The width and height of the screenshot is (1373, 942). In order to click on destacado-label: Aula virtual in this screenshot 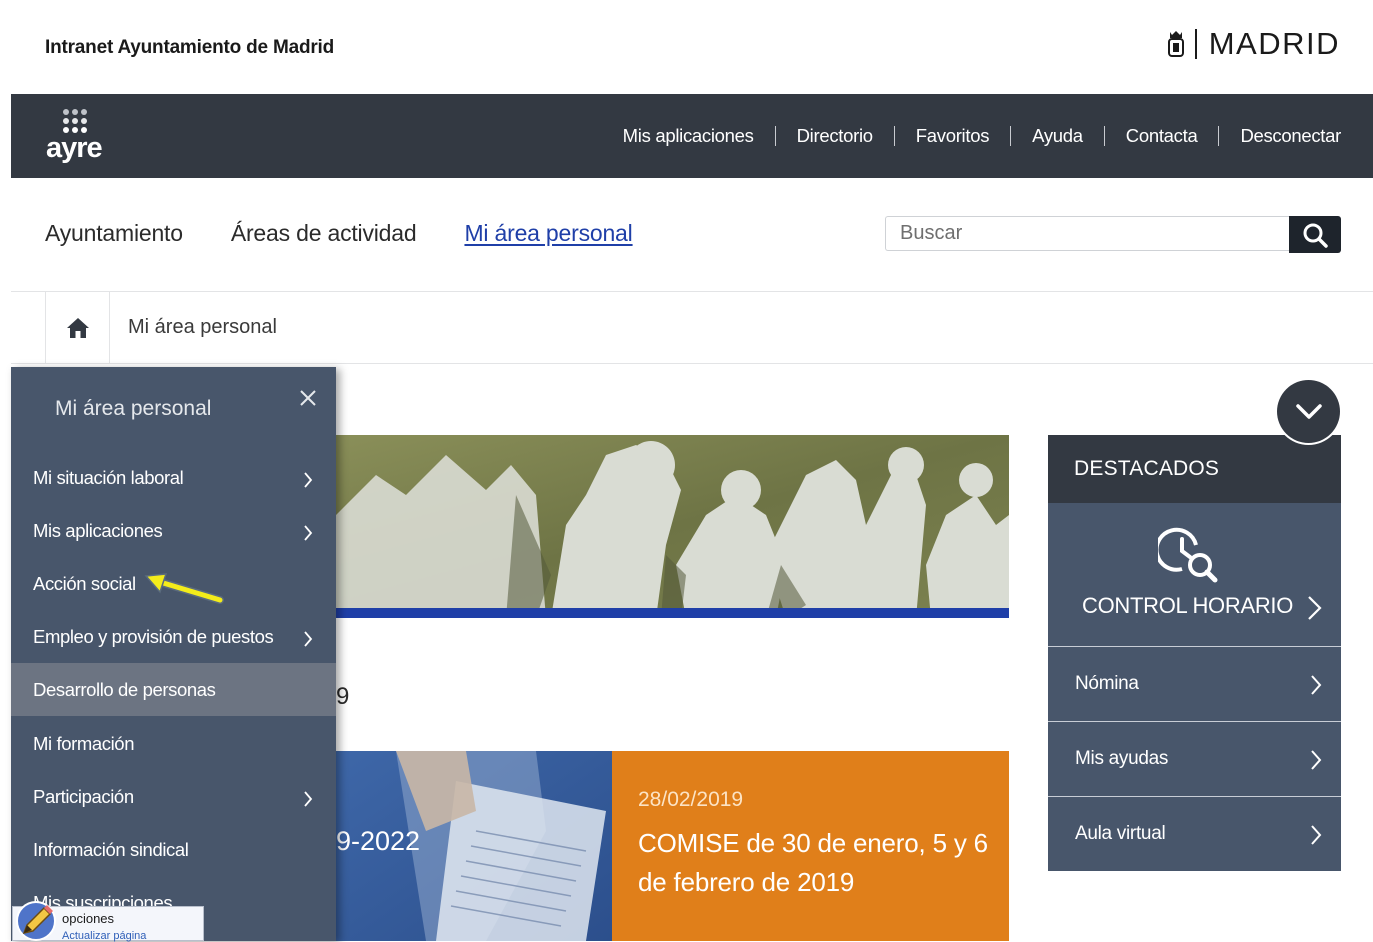, I will do `click(1120, 833)`.